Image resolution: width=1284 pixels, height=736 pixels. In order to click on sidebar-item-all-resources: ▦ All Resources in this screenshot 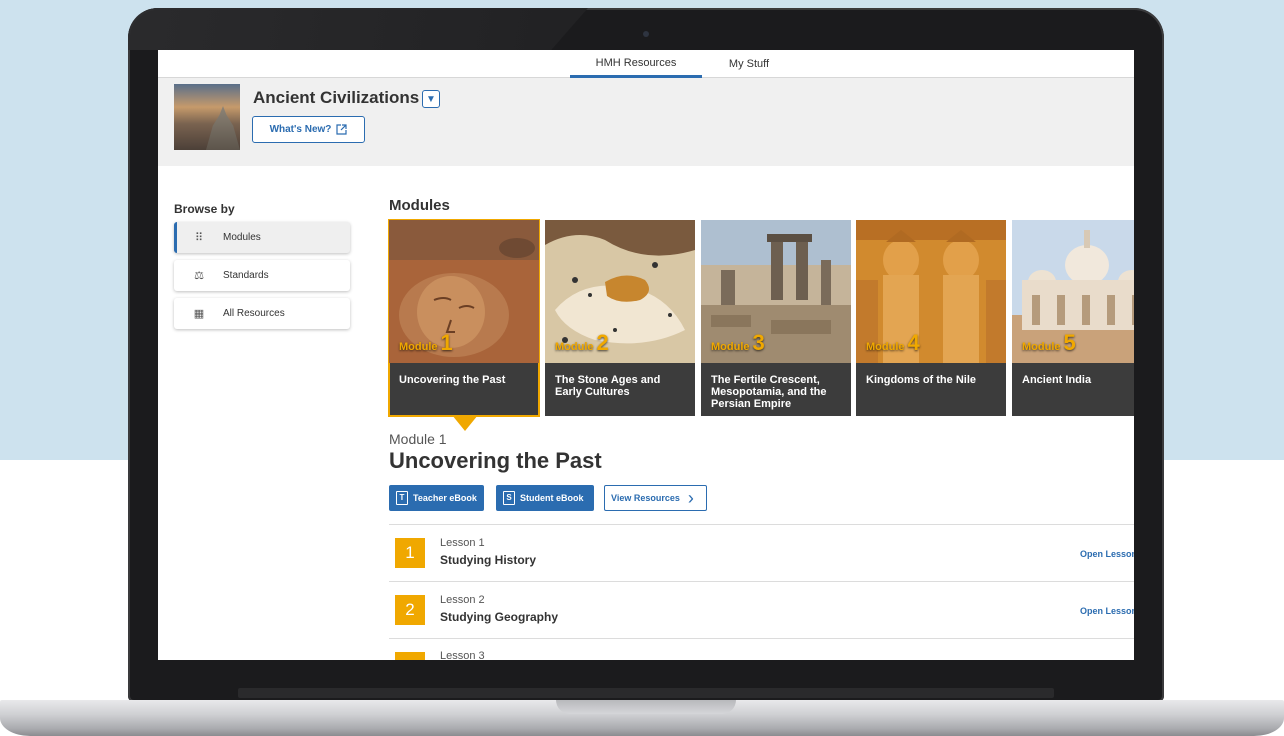, I will do `click(262, 313)`.